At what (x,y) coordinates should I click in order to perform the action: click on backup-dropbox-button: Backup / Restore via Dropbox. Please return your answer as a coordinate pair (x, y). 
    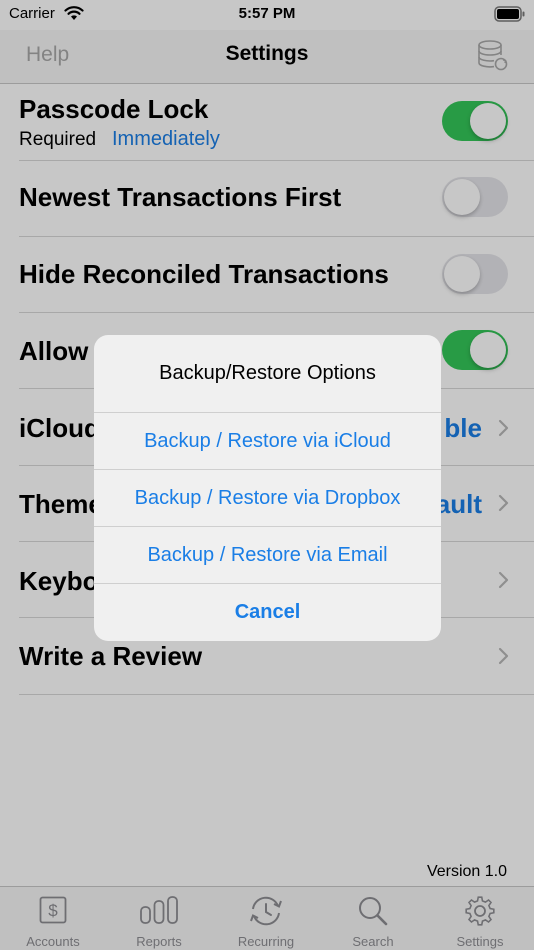
    Looking at the image, I should click on (267, 497).